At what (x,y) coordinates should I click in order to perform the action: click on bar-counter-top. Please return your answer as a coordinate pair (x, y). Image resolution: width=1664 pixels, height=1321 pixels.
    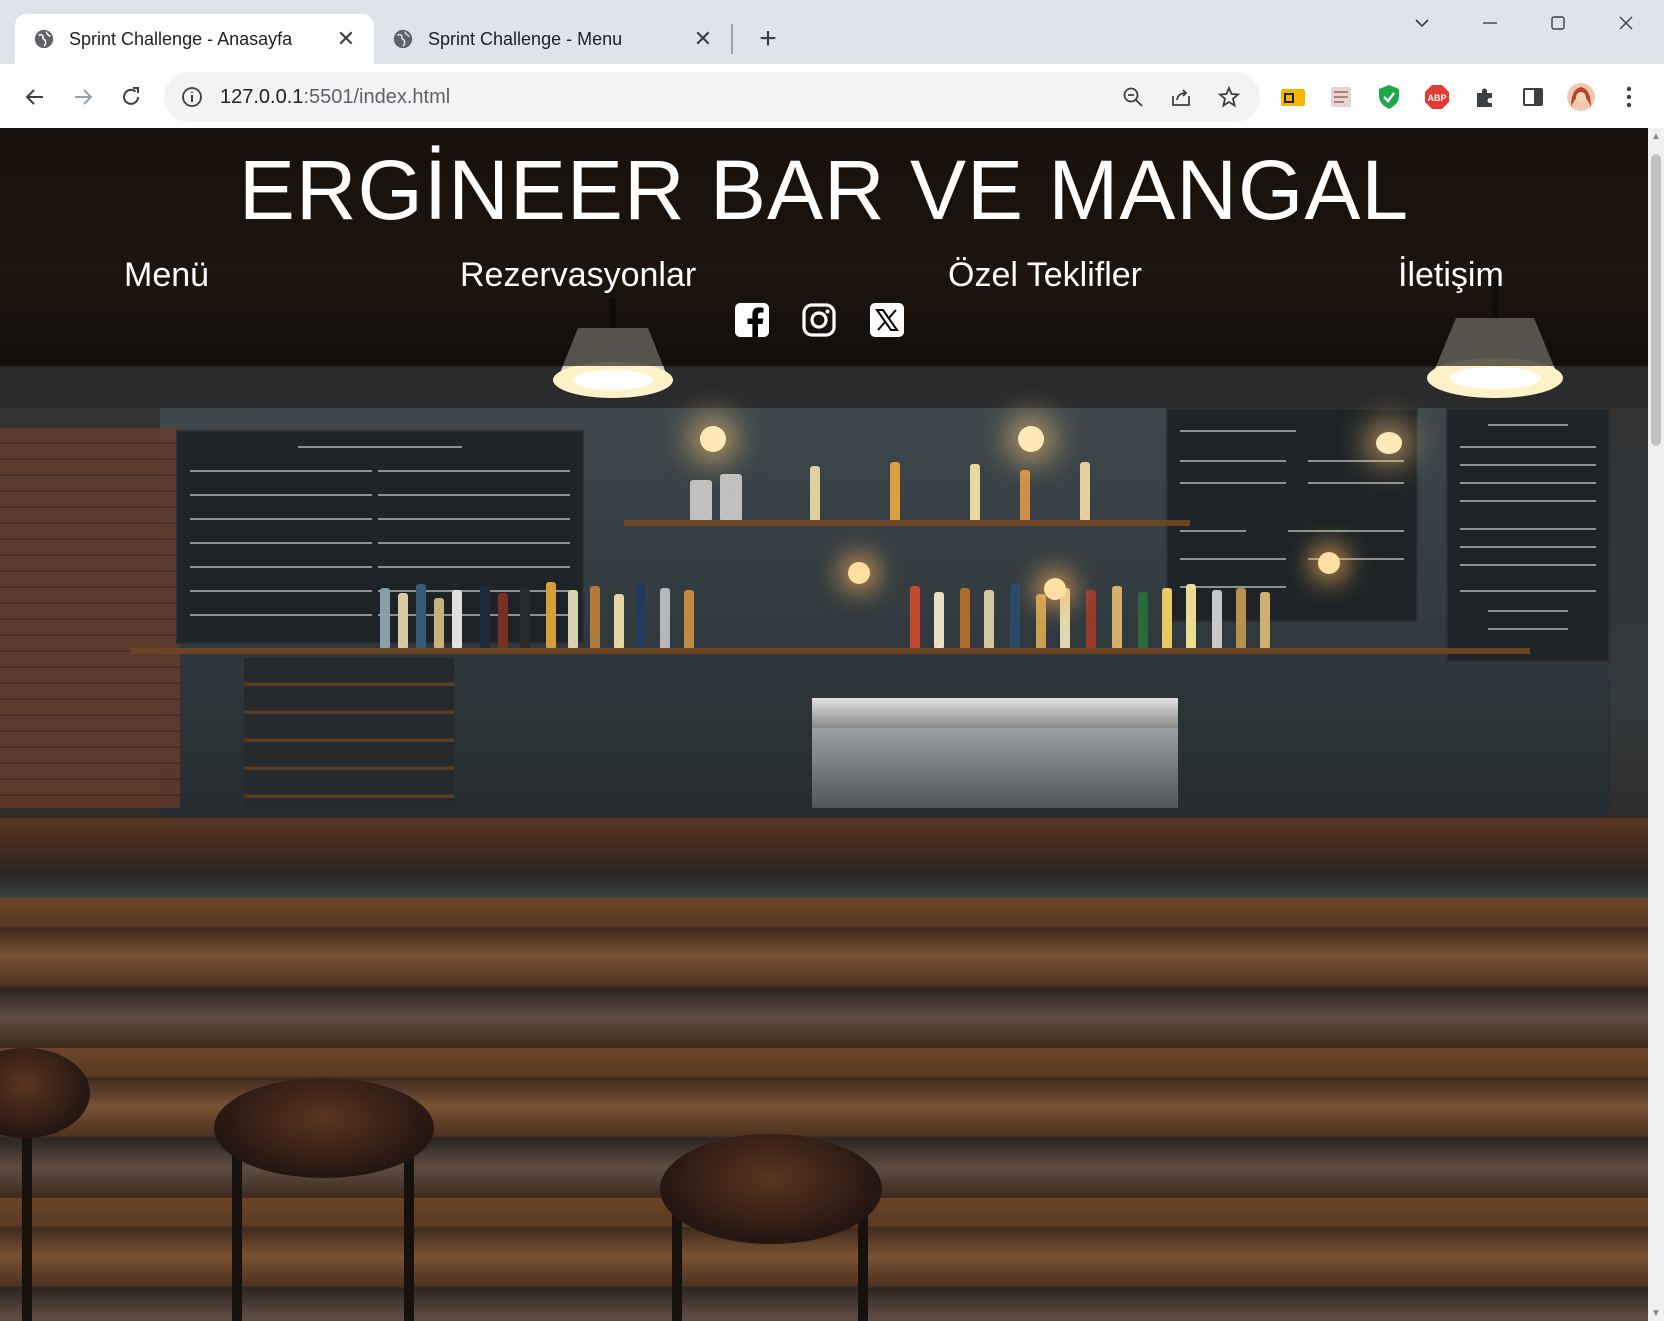
    Looking at the image, I should click on (832, 858).